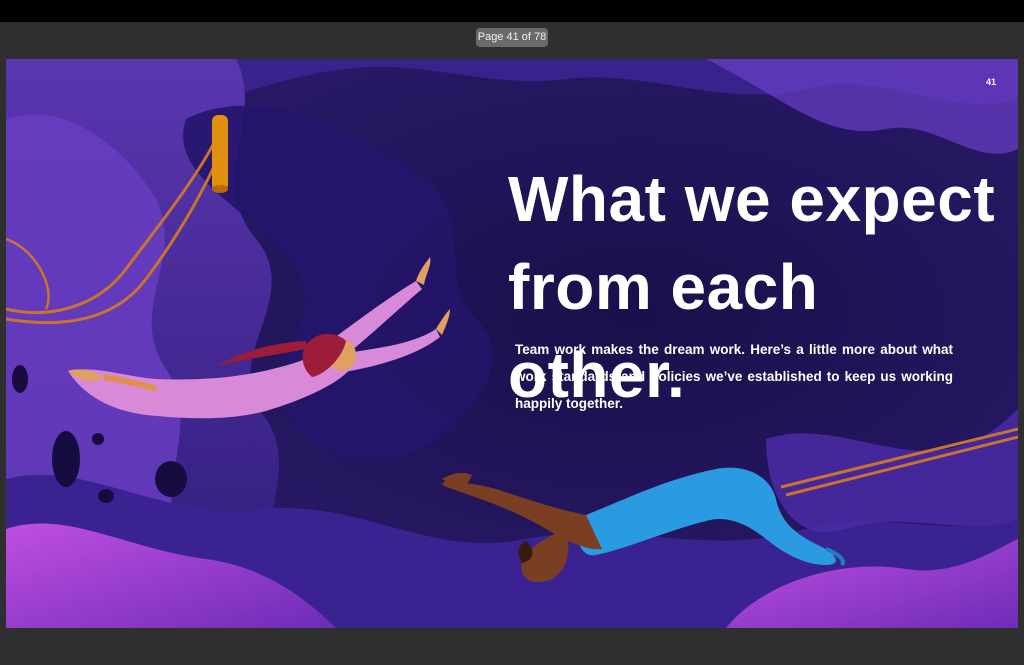 Image resolution: width=1024 pixels, height=665 pixels. Describe the element at coordinates (220, 153) in the screenshot. I see `trapeze-bar-icon` at that location.